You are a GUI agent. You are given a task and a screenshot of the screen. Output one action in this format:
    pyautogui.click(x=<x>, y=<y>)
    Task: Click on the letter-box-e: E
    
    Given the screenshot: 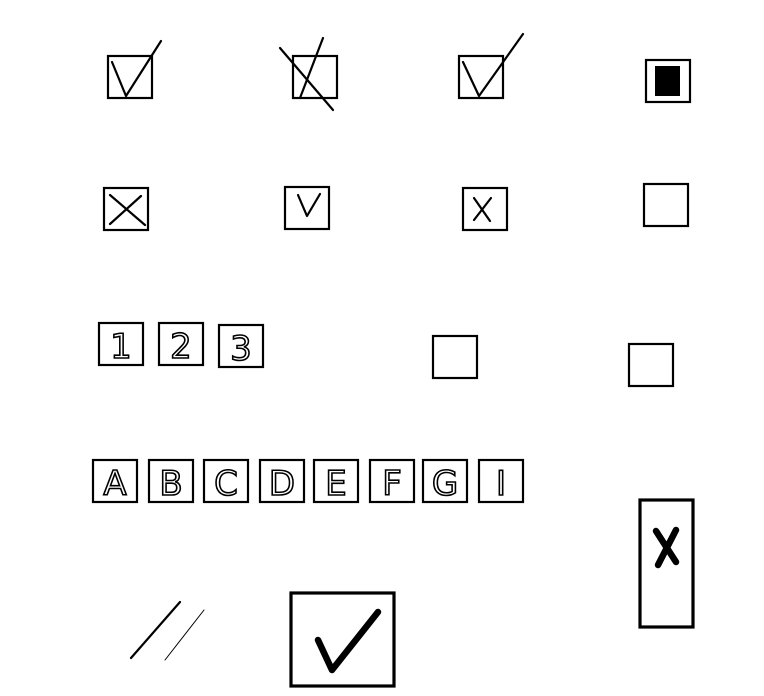 What is the action you would take?
    pyautogui.click(x=336, y=481)
    